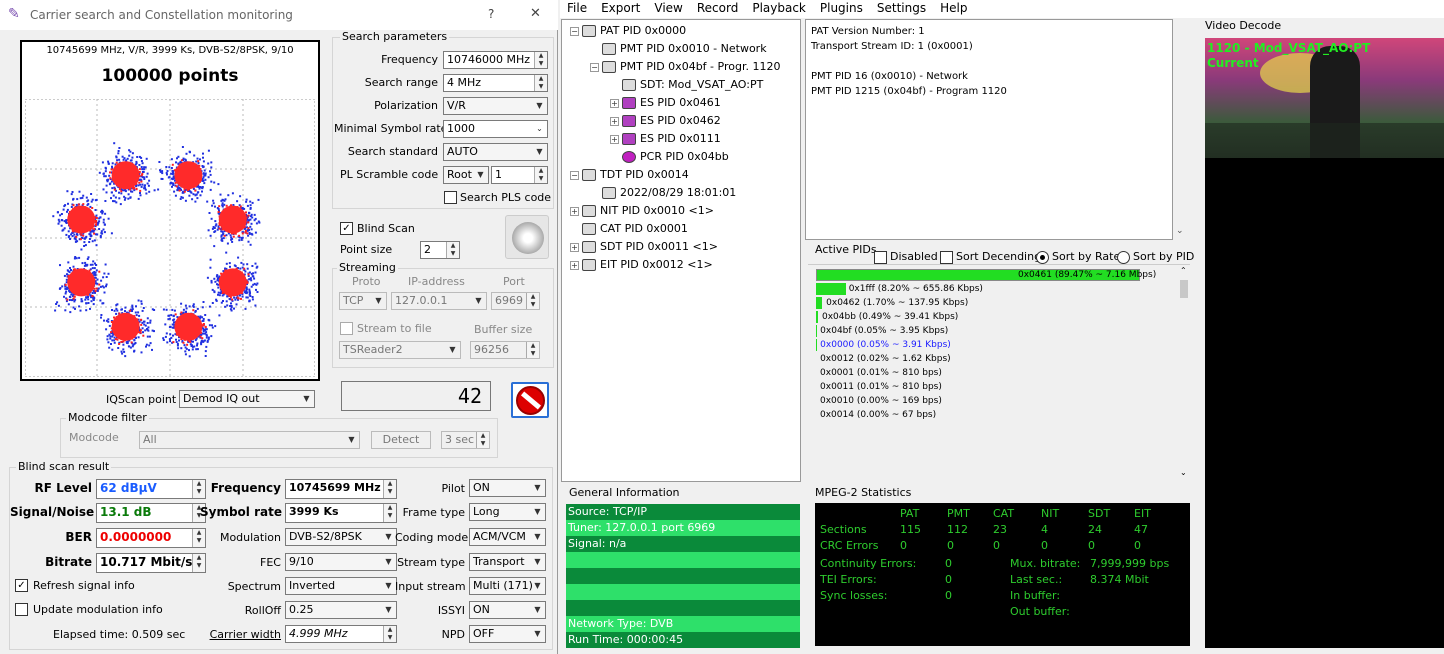 The width and height of the screenshot is (1444, 654). Describe the element at coordinates (675, 157) in the screenshot. I see `tree-node: PCR PID 0x04bb` at that location.